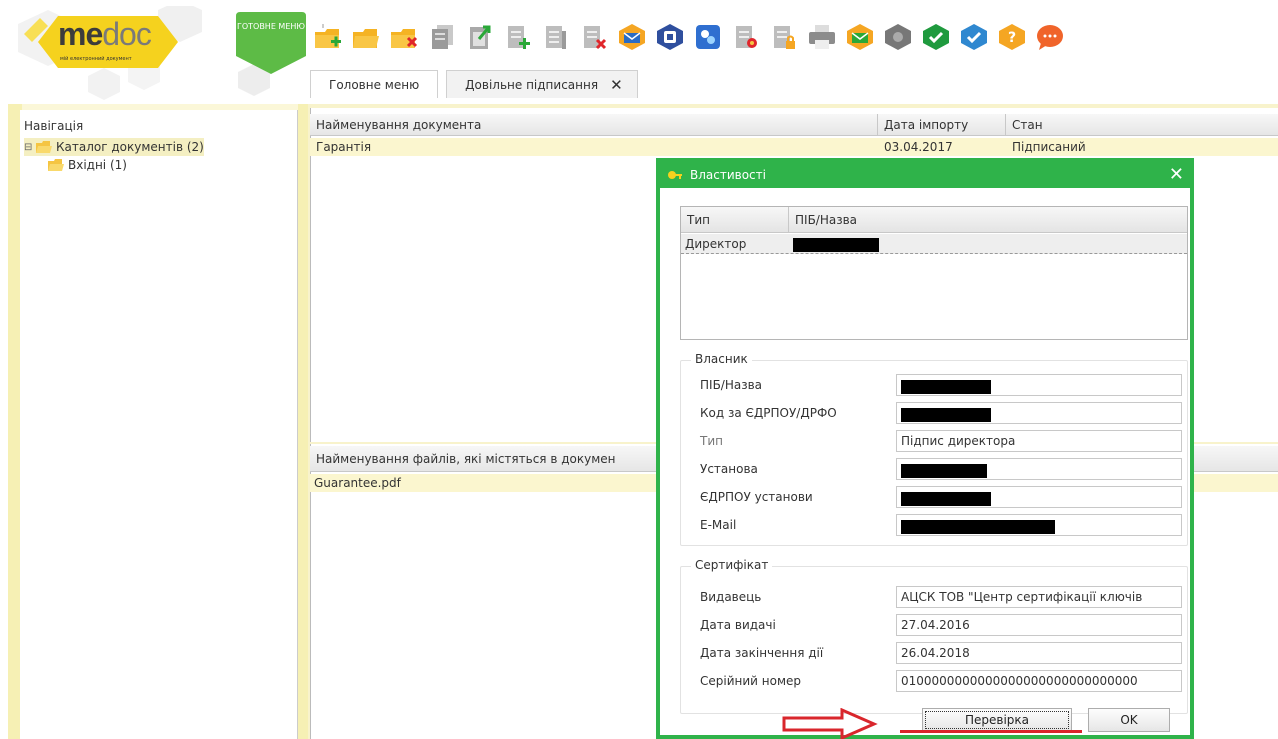 This screenshot has width=1278, height=739. What do you see at coordinates (1039, 625) in the screenshot?
I see `issue-date-field: 27.04.2016` at bounding box center [1039, 625].